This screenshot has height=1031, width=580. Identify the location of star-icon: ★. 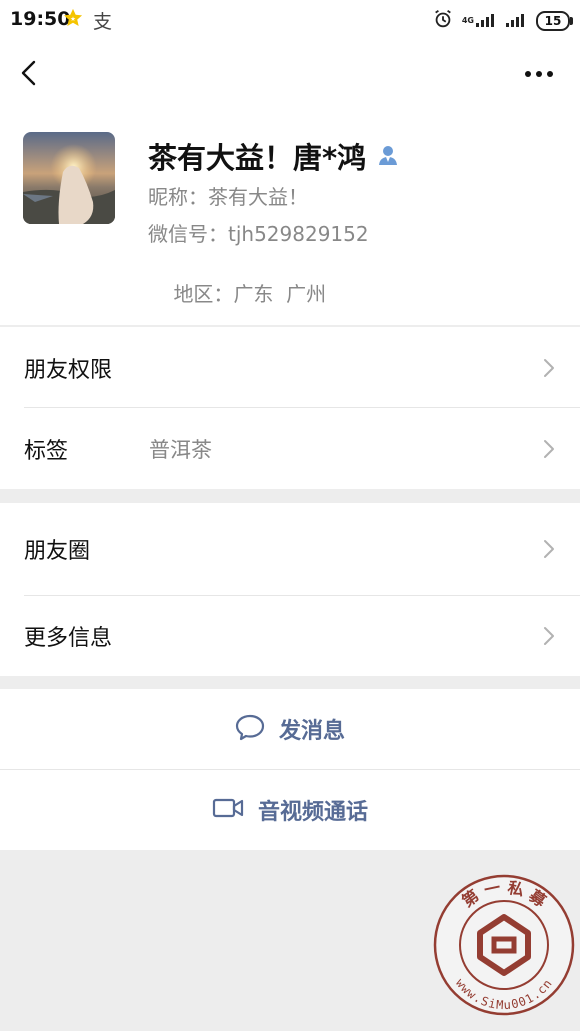
(73, 20).